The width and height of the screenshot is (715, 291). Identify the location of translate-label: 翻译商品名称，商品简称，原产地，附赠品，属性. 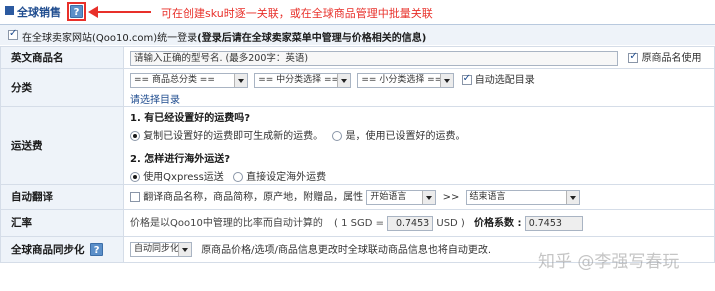
(253, 198).